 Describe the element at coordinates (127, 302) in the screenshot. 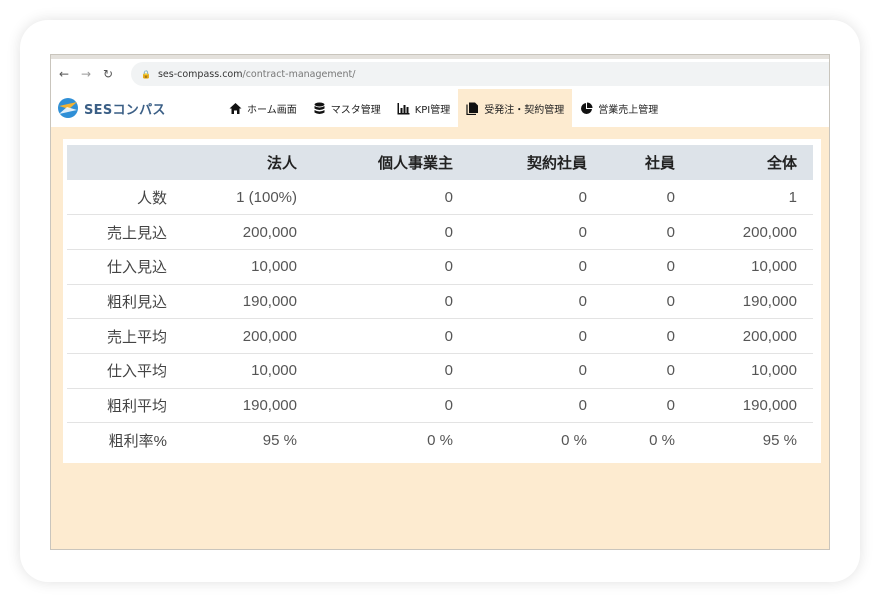

I see `row-label: 粗利見込` at that location.